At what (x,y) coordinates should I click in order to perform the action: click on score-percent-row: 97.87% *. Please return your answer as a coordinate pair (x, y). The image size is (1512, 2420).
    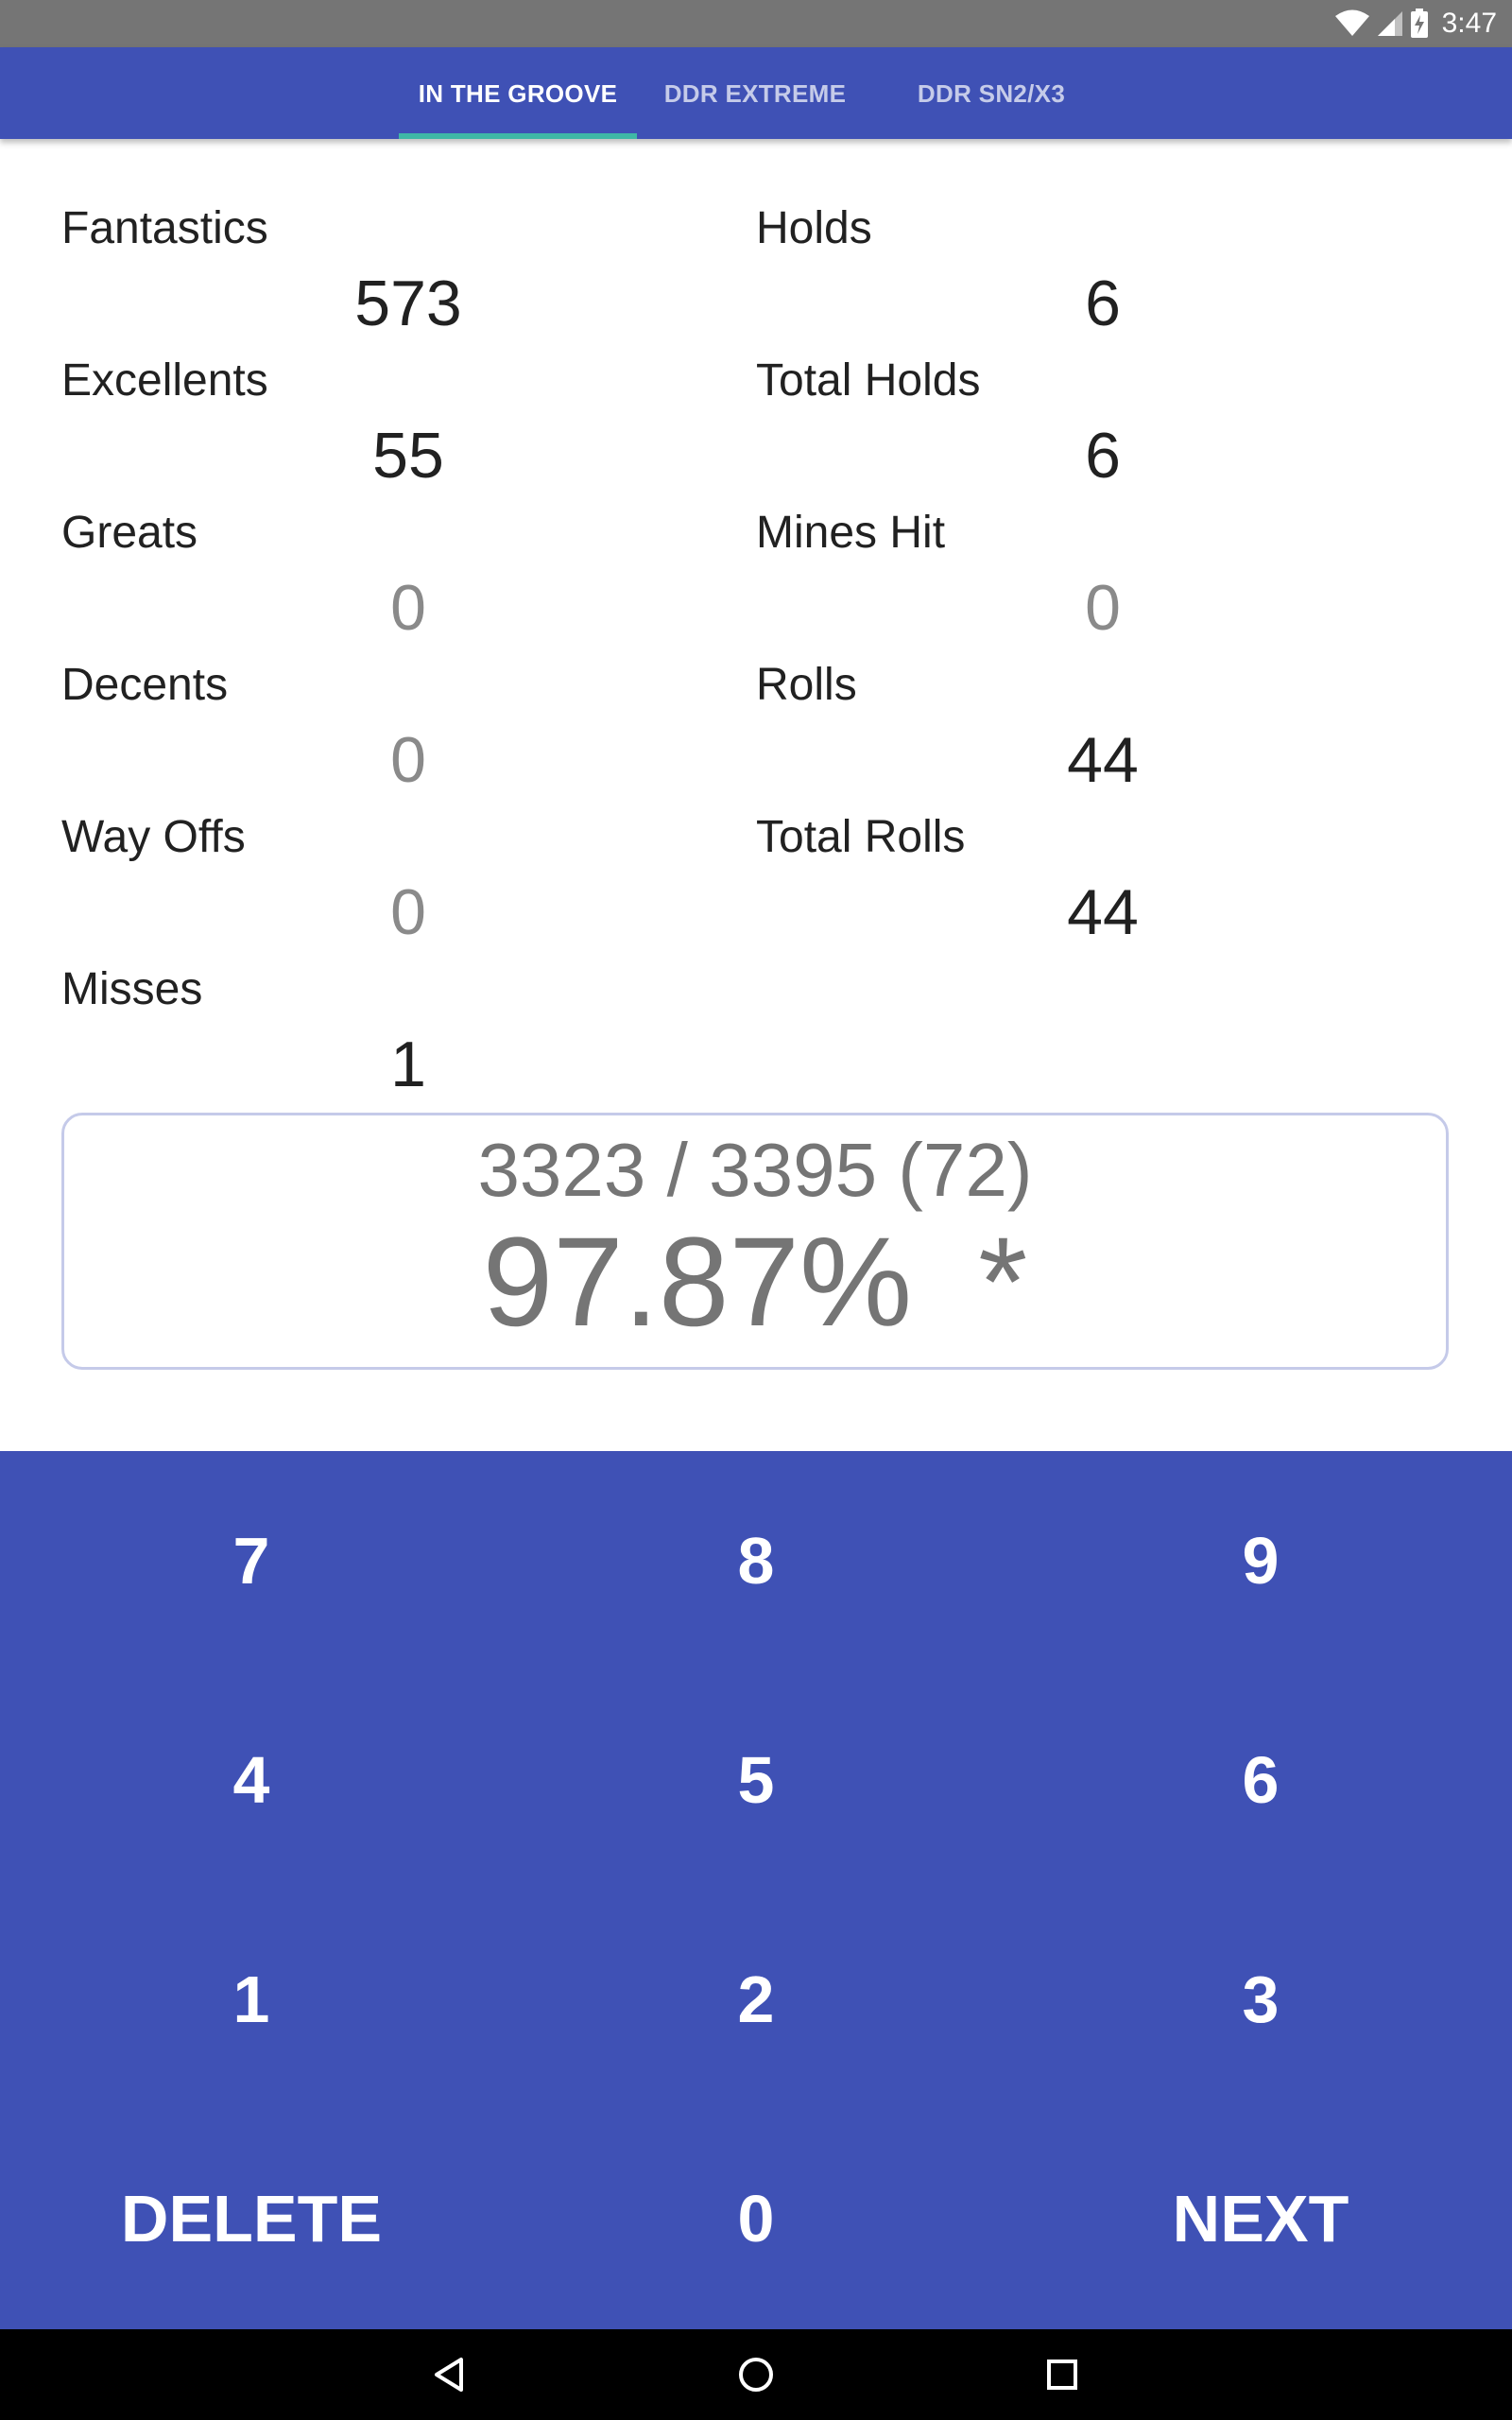
    Looking at the image, I should click on (755, 1282).